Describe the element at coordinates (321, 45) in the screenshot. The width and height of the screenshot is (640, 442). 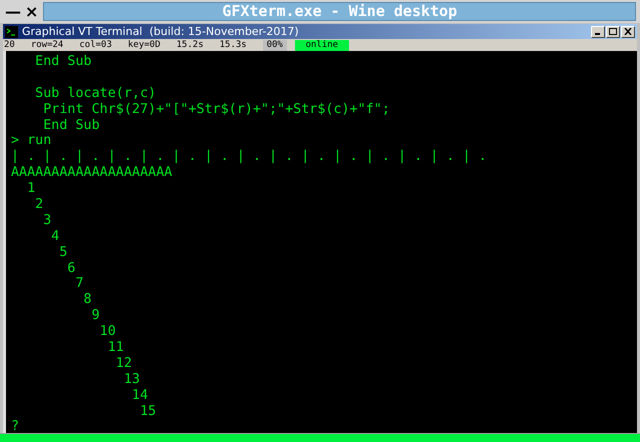
I see `online-indicator: online` at that location.